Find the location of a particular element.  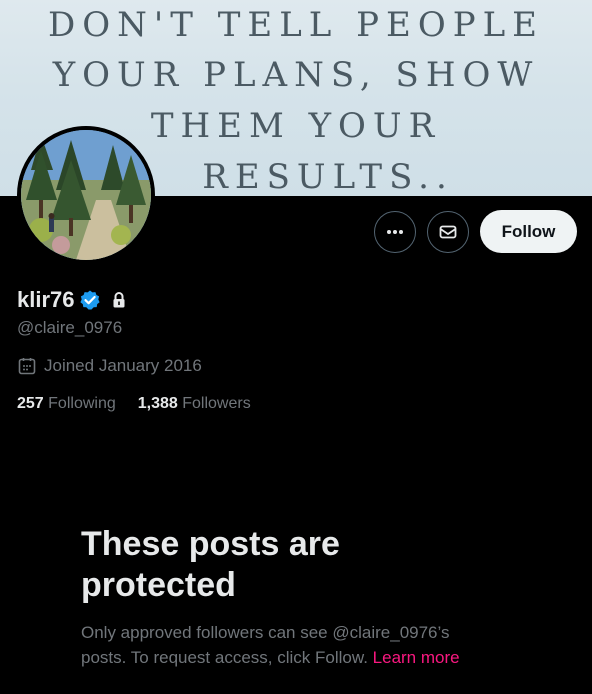

following-link: 257 Following is located at coordinates (66, 404).